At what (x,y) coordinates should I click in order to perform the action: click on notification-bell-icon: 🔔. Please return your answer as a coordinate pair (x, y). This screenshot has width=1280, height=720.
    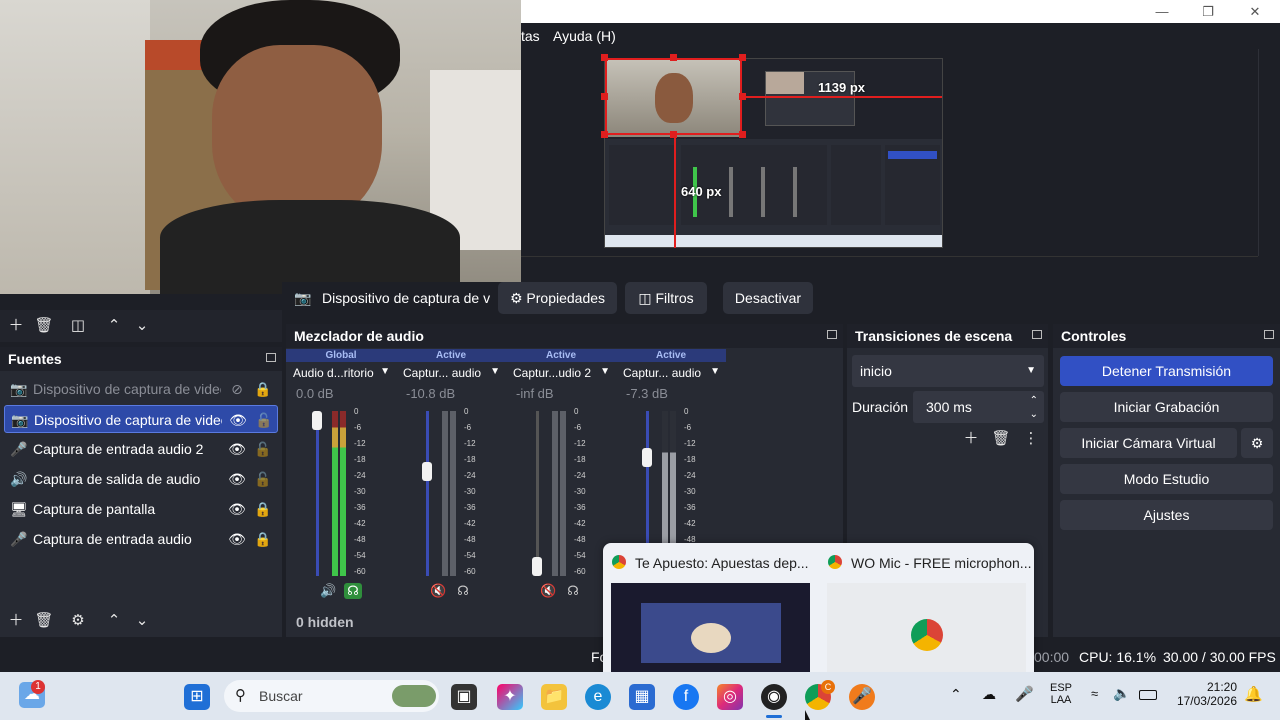
    Looking at the image, I should click on (1253, 694).